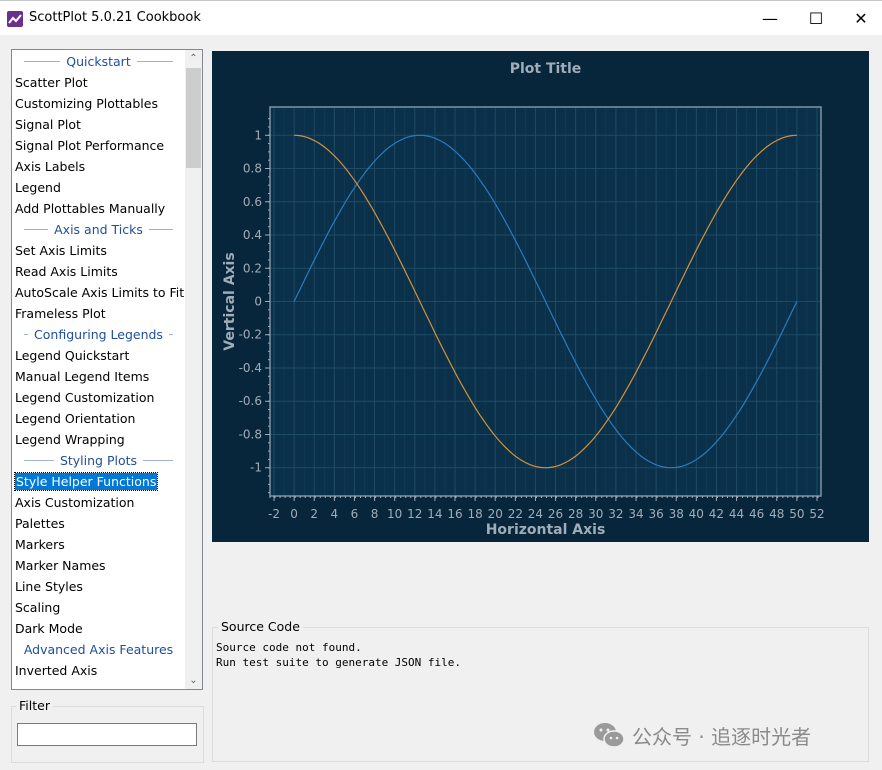 The width and height of the screenshot is (882, 770). Describe the element at coordinates (274, 514) in the screenshot. I see `x-tick-label: -2` at that location.